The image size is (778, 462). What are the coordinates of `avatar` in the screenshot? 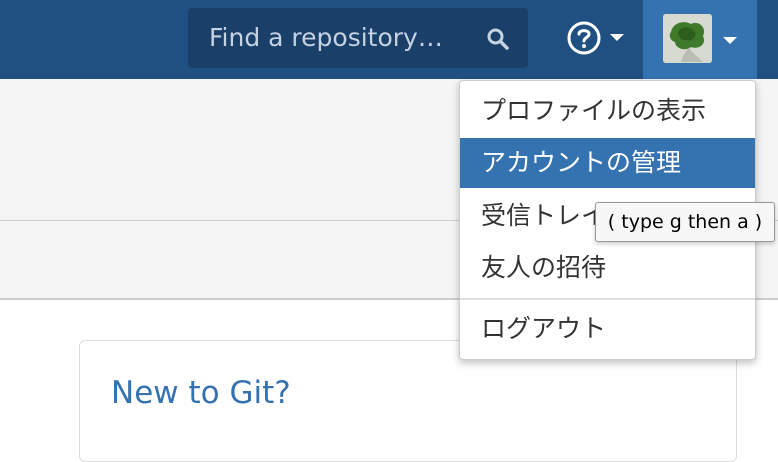 It's located at (687, 38).